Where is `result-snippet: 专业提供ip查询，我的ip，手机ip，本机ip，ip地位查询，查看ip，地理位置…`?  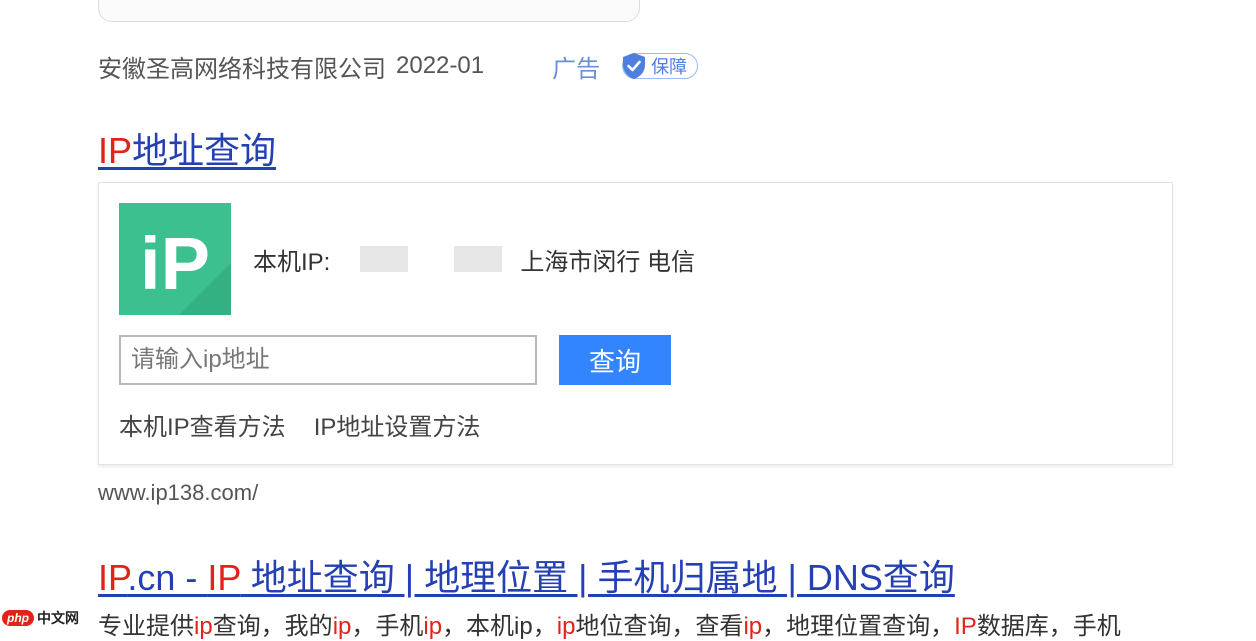 result-snippet: 专业提供ip查询，我的ip，手机ip，本机ip，ip地位查询，查看ip，地理位置… is located at coordinates (609, 626).